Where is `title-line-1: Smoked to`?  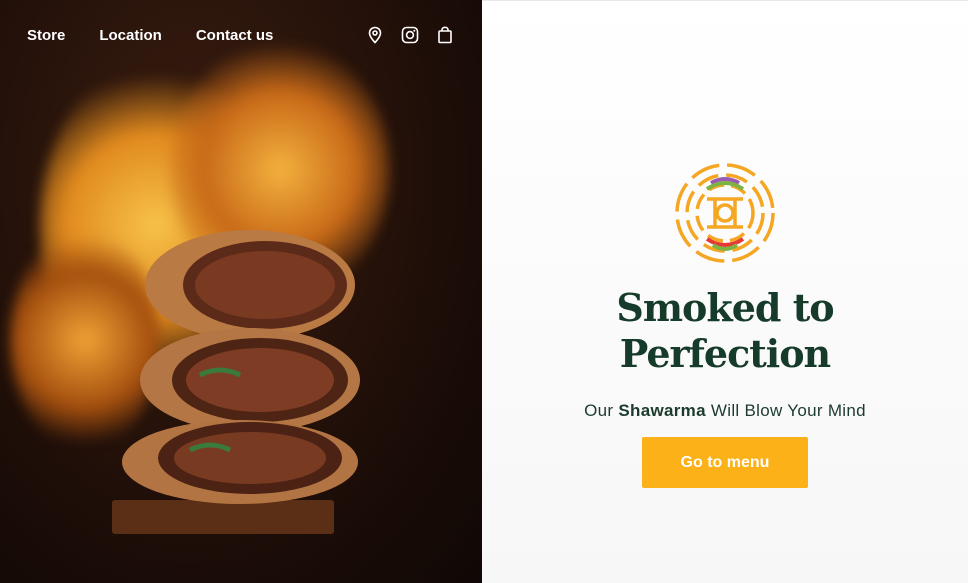
title-line-1: Smoked to is located at coordinates (725, 307).